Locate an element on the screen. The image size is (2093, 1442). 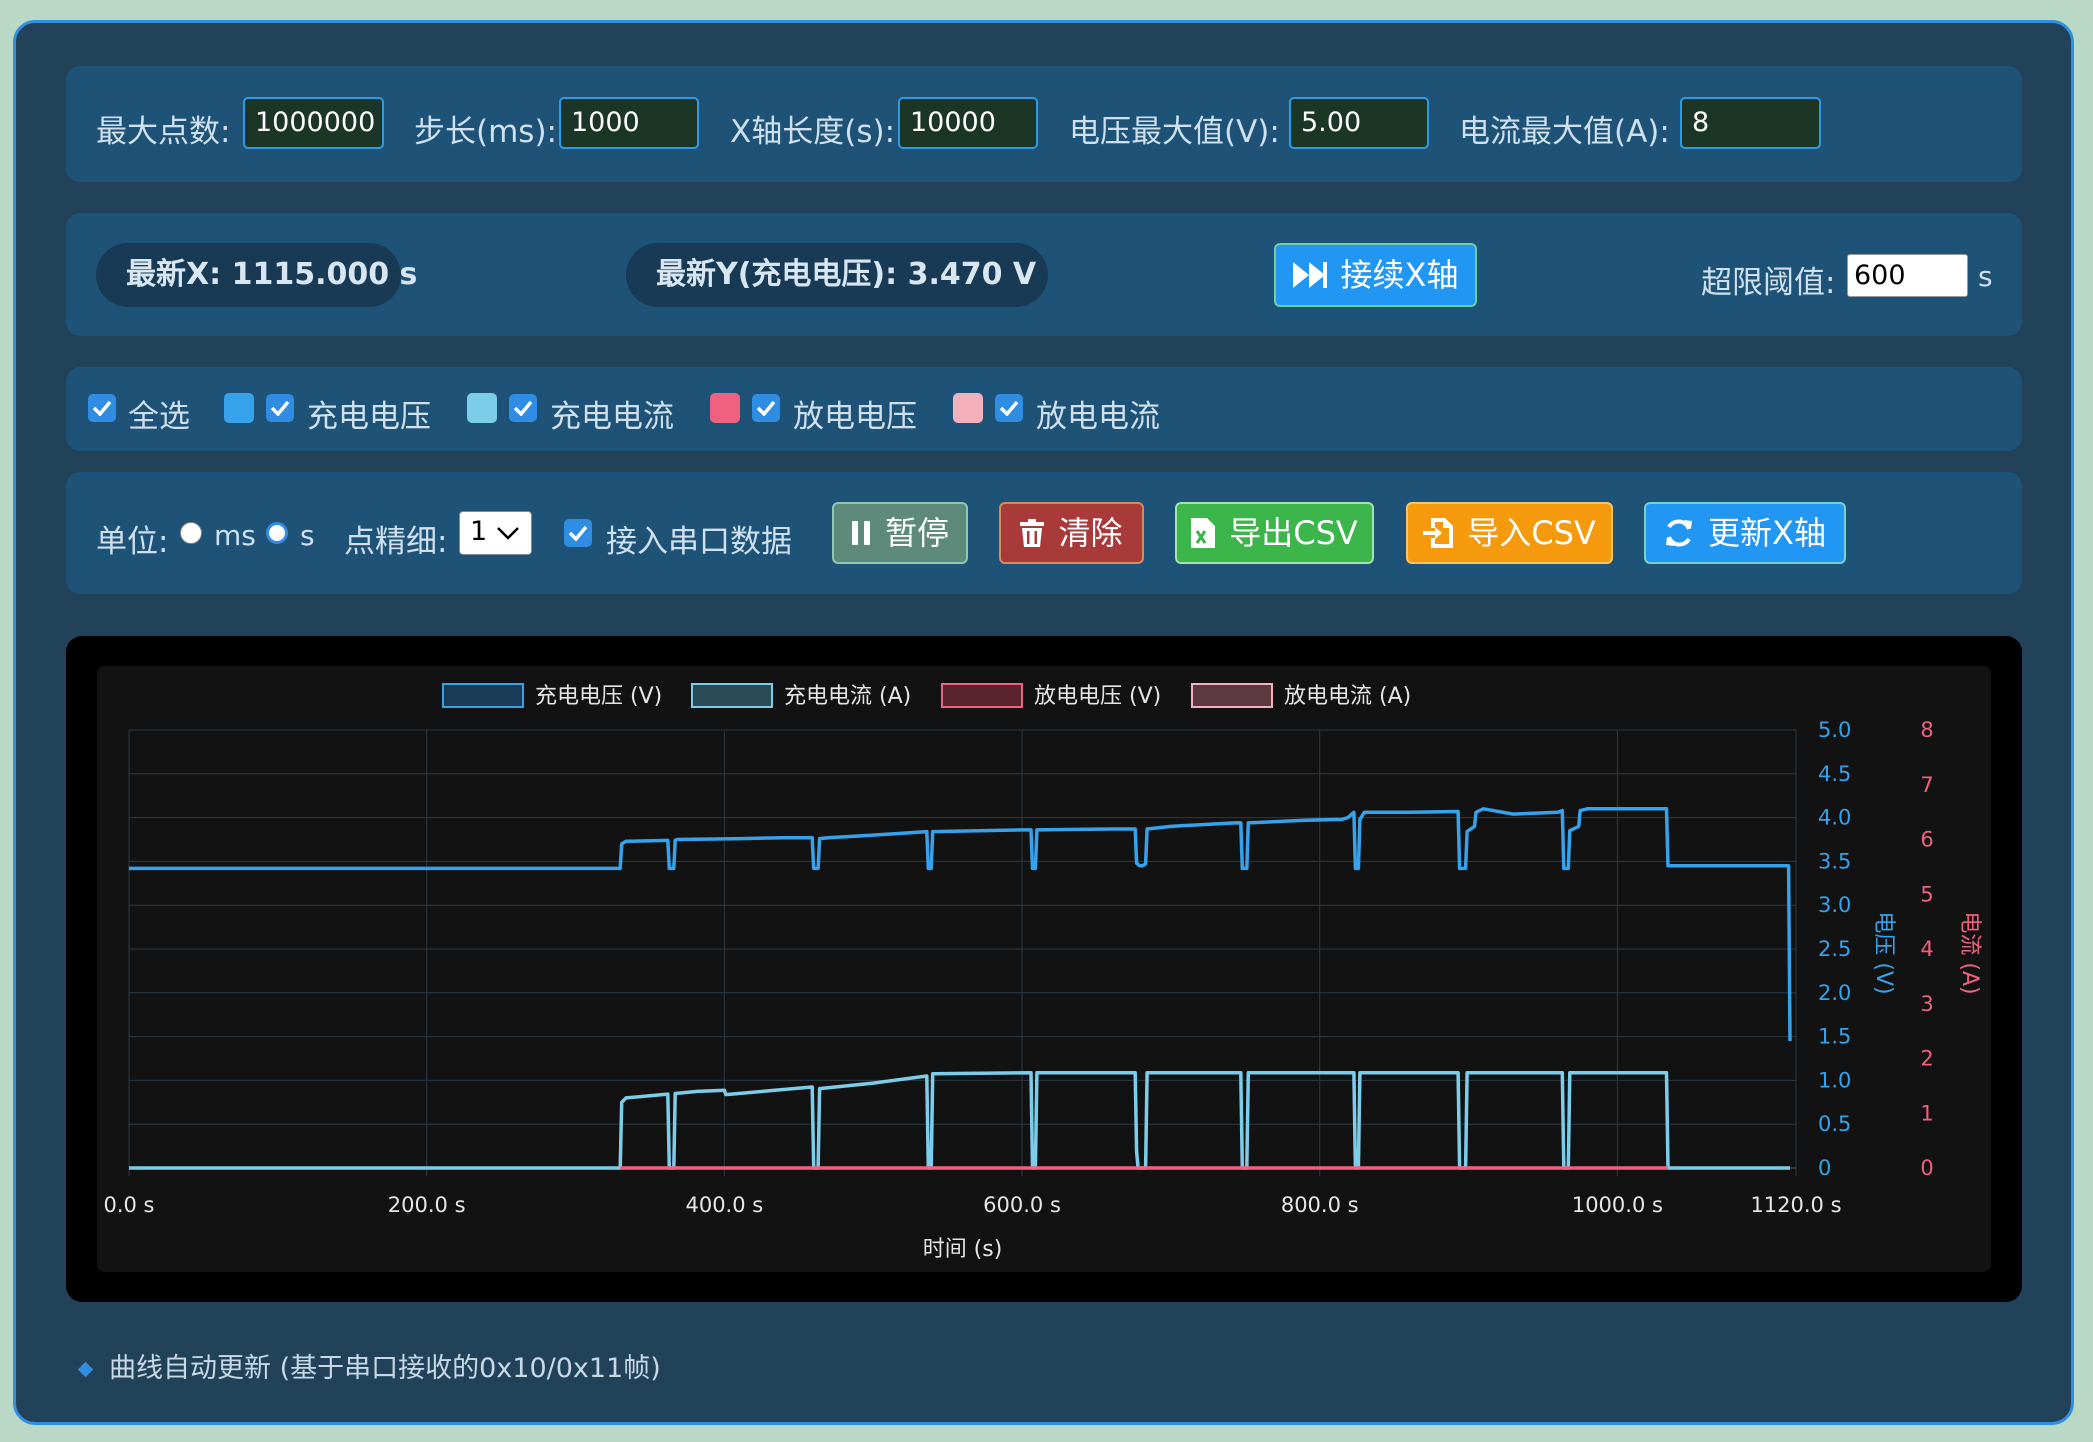
charge-voltage-label: 充电电压 is located at coordinates (369, 417).